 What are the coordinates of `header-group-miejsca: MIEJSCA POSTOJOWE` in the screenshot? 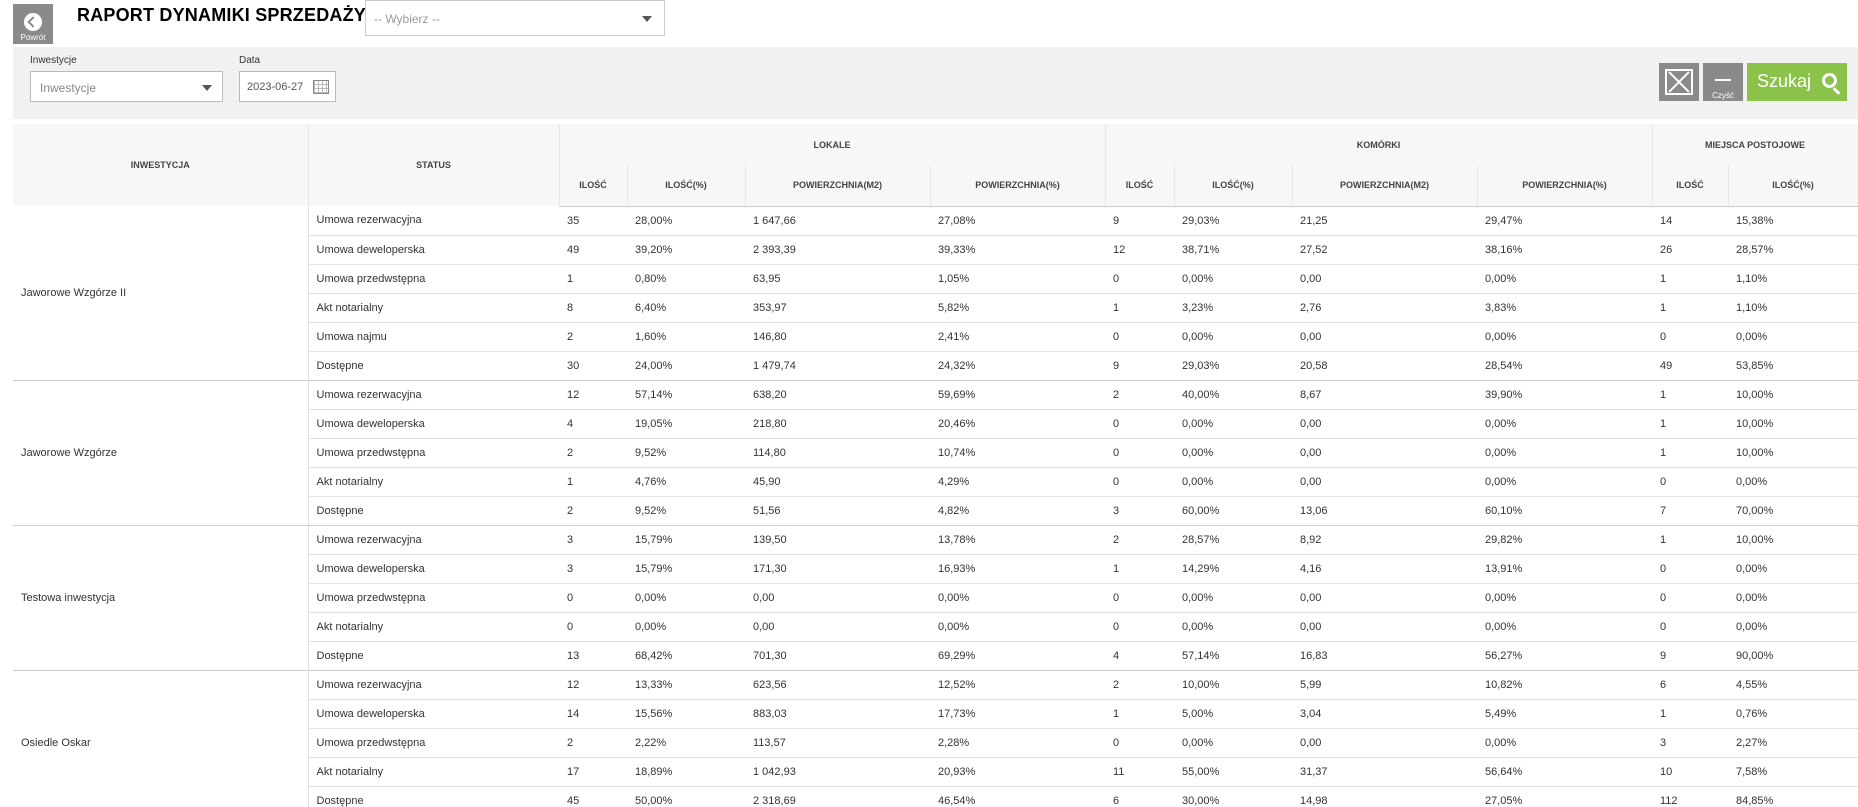 It's located at (1755, 144).